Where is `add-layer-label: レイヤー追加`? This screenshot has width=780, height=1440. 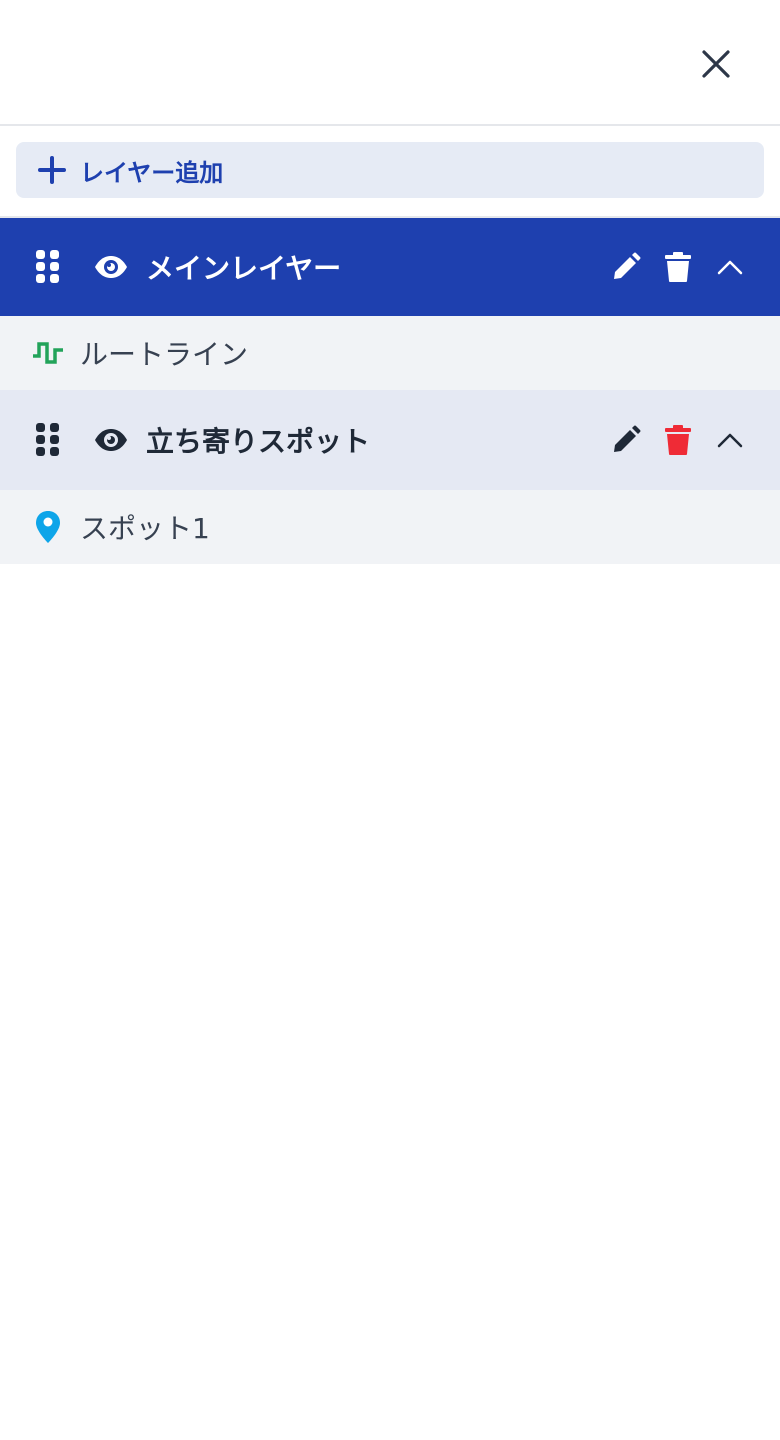
add-layer-label: レイヤー追加 is located at coordinates (152, 172).